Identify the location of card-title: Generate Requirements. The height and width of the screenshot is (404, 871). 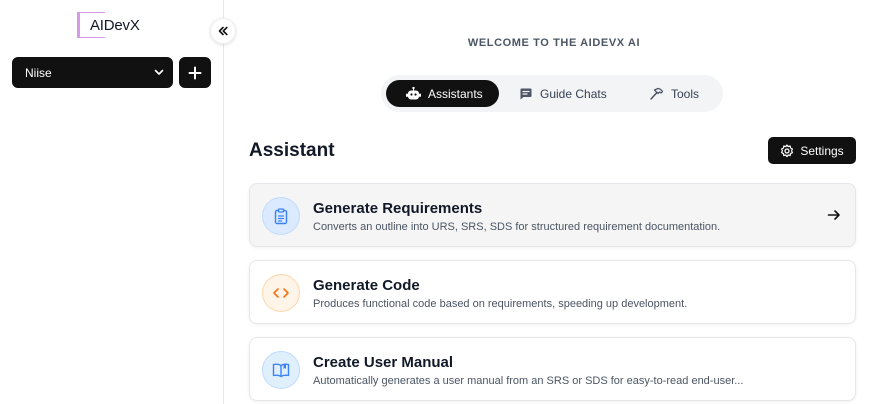
(398, 208).